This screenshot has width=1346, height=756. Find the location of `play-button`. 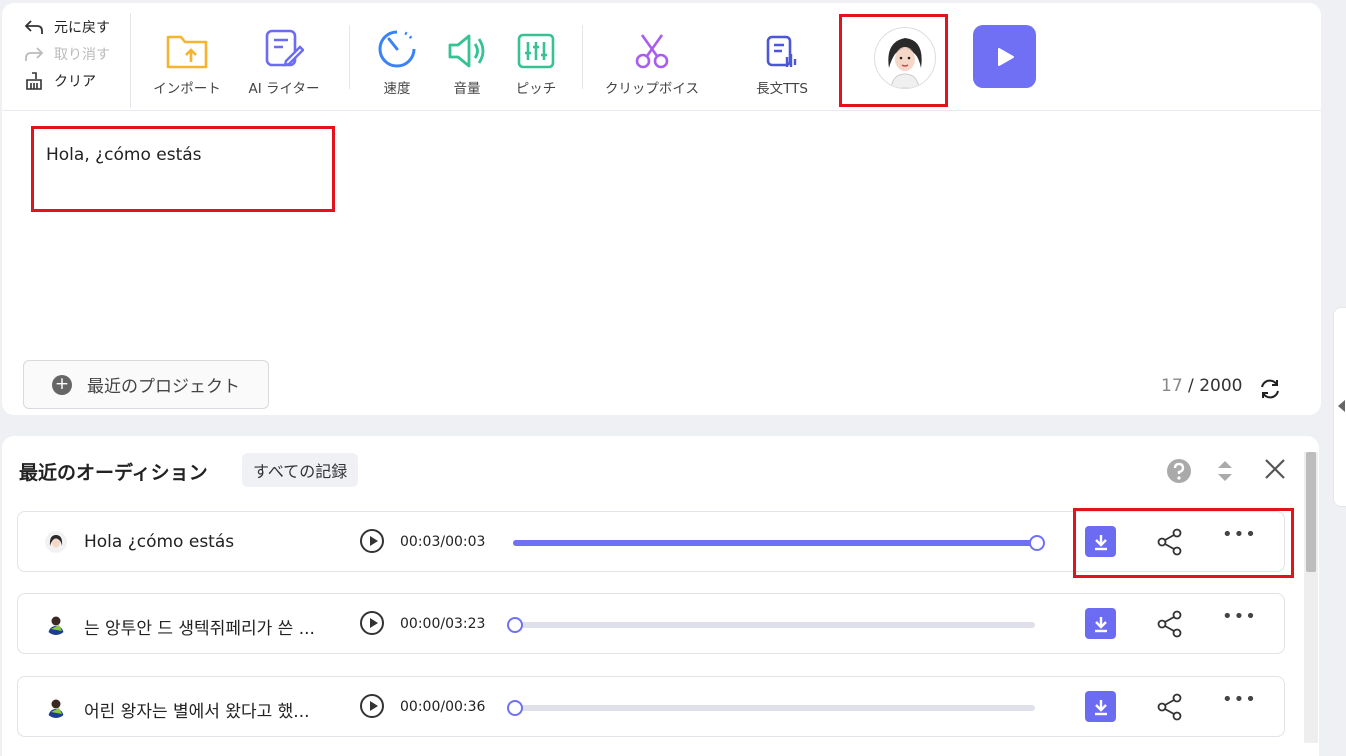

play-button is located at coordinates (1004, 56).